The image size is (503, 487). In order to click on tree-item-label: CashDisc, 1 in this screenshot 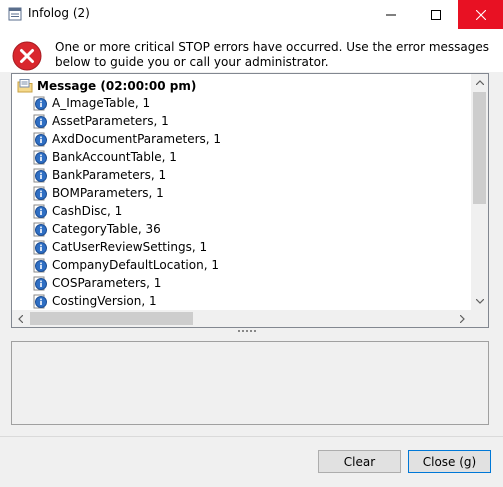, I will do `click(87, 211)`.